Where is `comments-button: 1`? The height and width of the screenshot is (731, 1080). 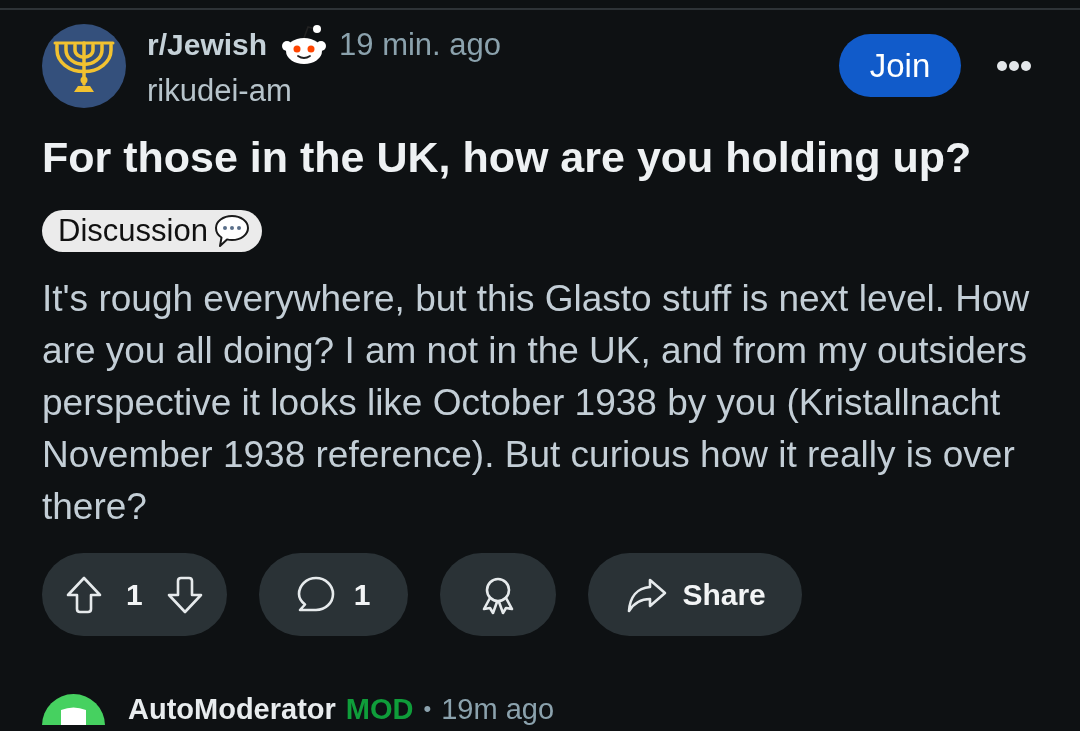
comments-button: 1 is located at coordinates (333, 594).